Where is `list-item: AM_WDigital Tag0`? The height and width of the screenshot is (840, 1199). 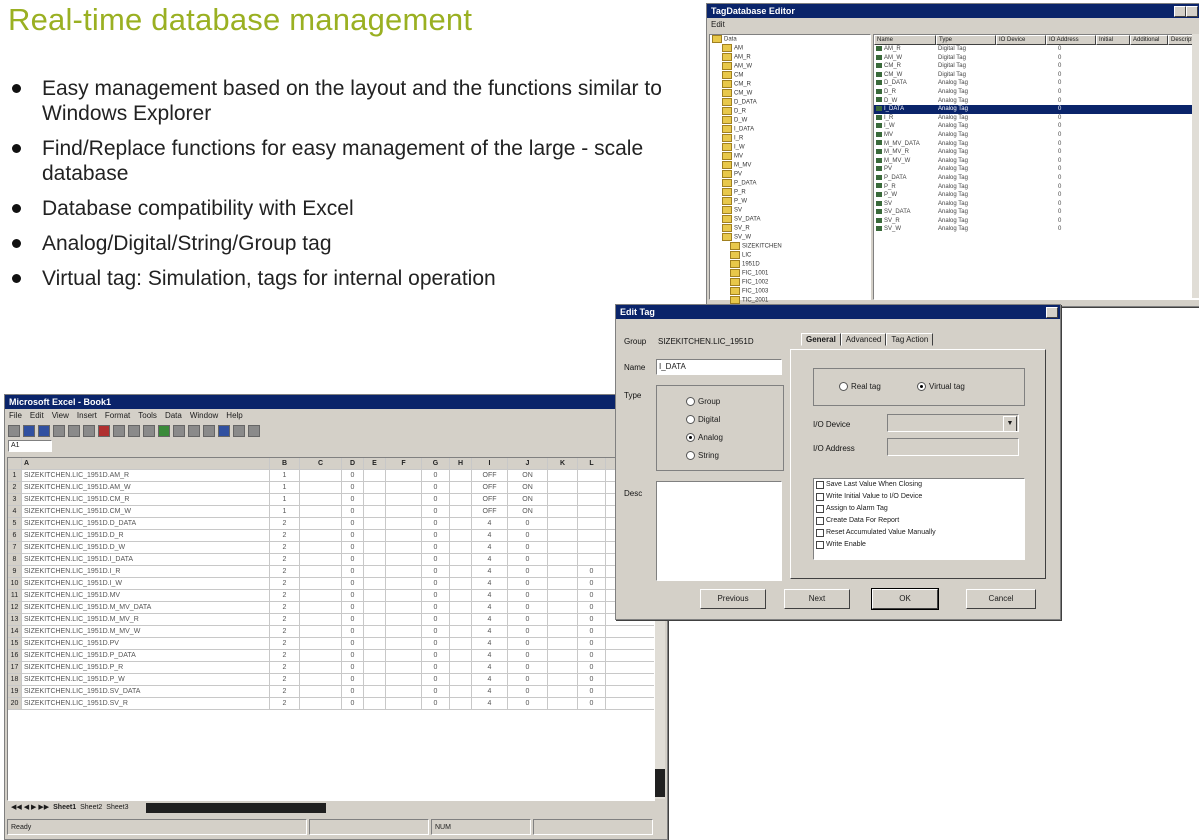
list-item: AM_WDigital Tag0 is located at coordinates (1036, 58).